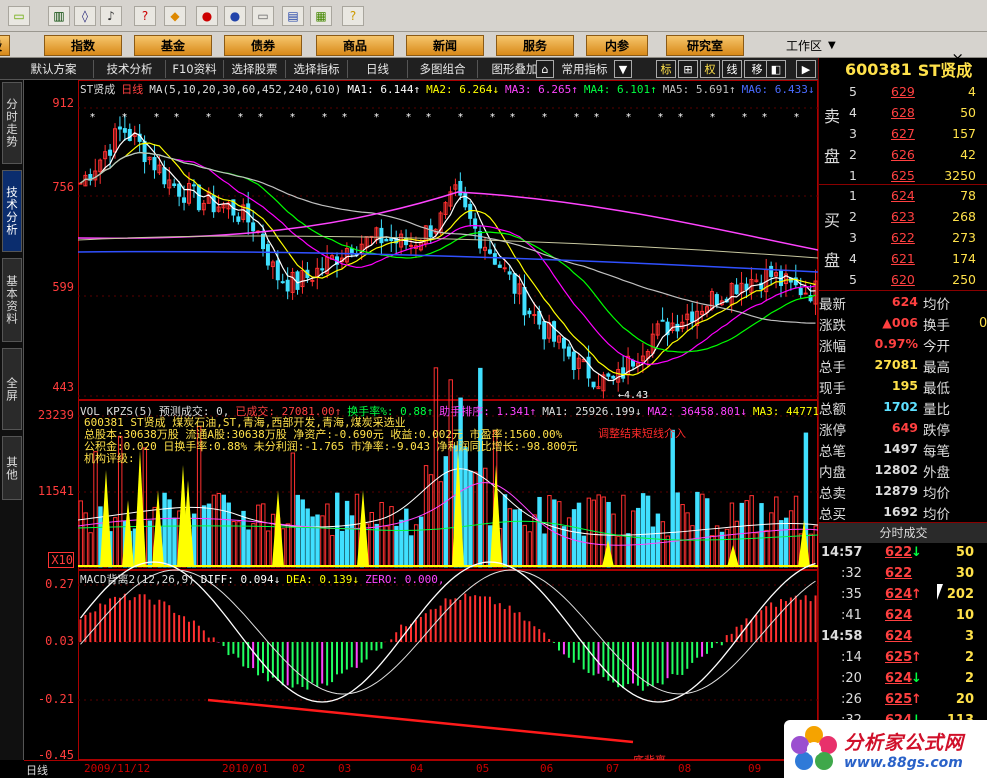  Describe the element at coordinates (59, 16) in the screenshot. I see `chart-icon: ▥` at that location.